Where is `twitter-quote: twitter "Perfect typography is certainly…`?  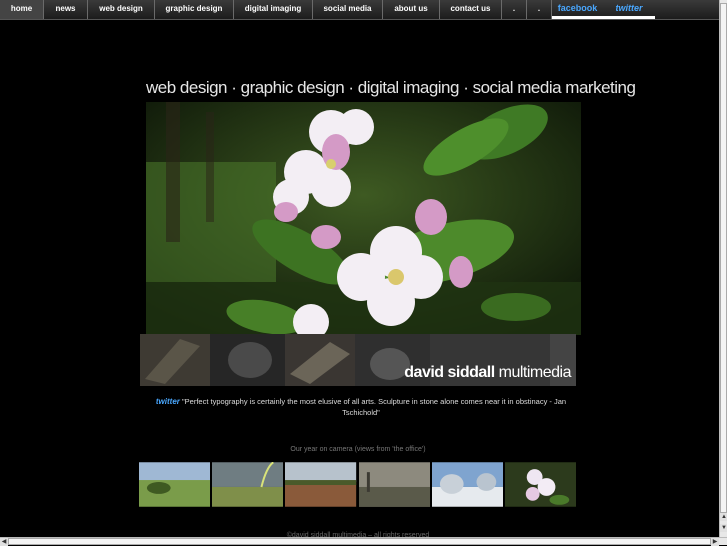
twitter-quote: twitter "Perfect typography is certainly… is located at coordinates (361, 407).